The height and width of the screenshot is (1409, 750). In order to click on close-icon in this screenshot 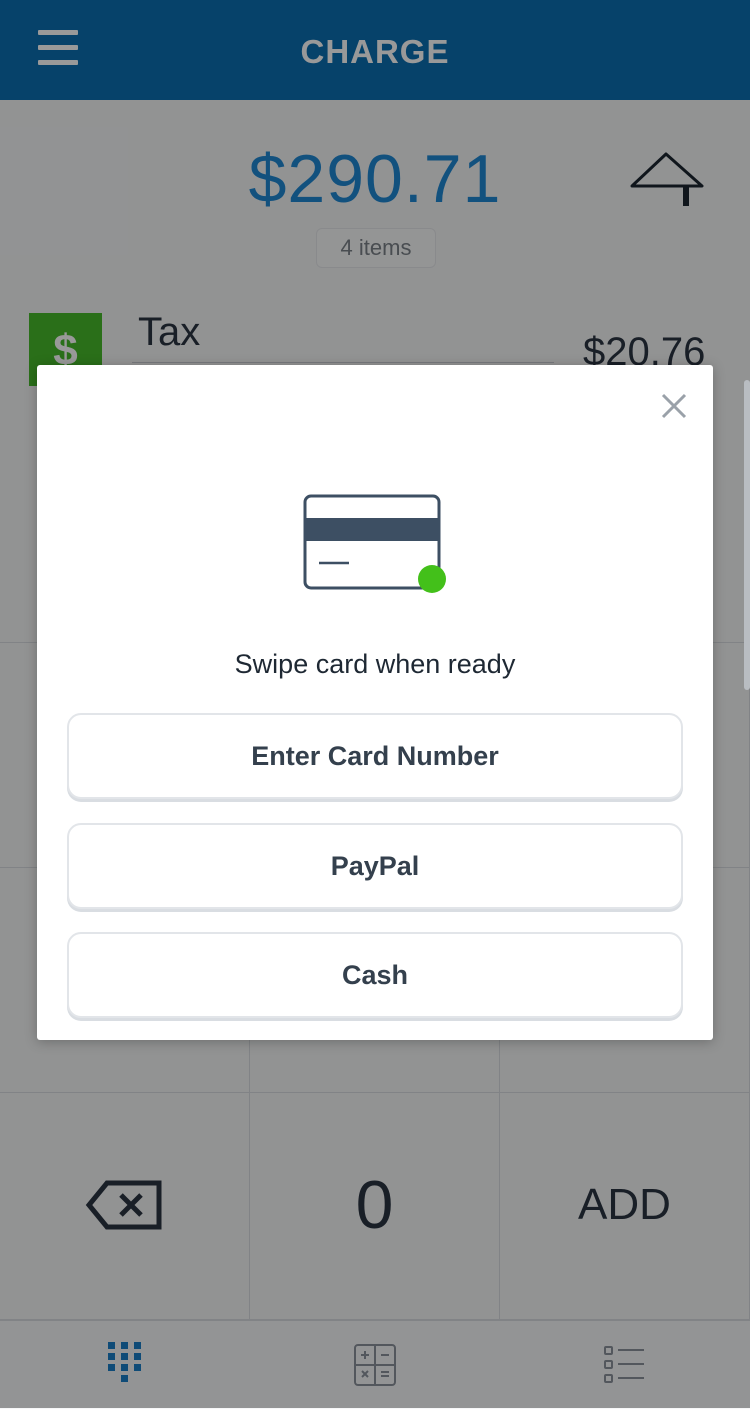, I will do `click(674, 406)`.